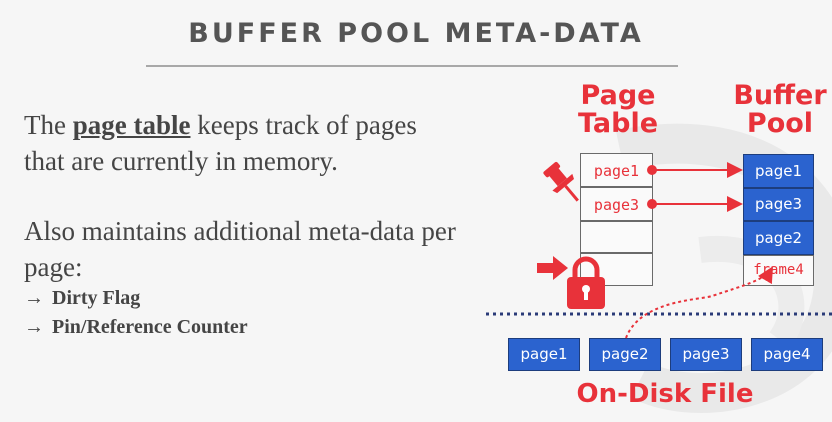 The image size is (832, 422). I want to click on pushpin-icon, so click(561, 181).